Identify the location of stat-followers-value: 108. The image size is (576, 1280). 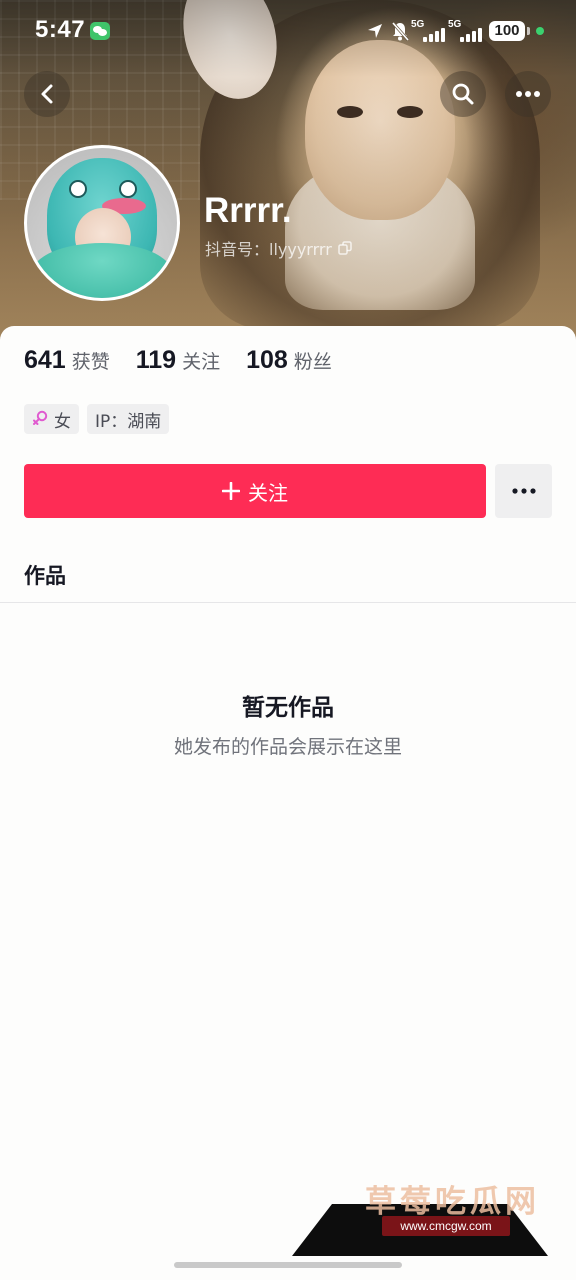
(267, 360).